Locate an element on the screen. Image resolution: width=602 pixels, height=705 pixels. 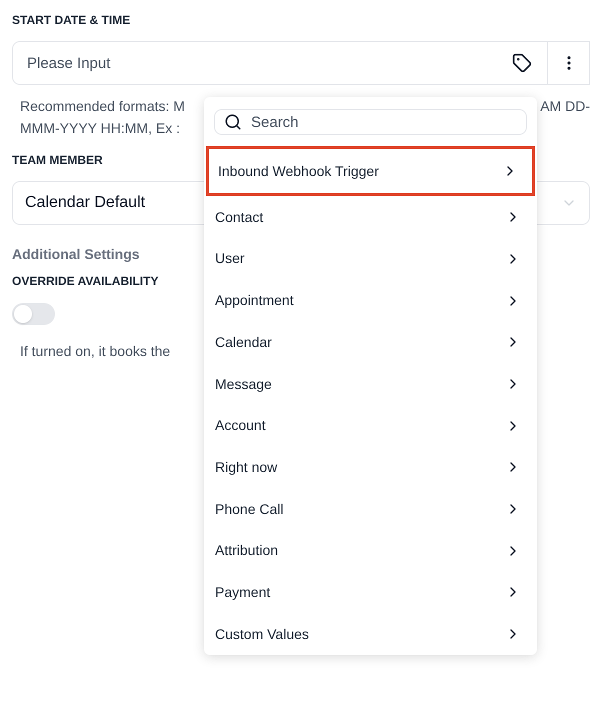
description-text: If turned on, it books the is located at coordinates (94, 351).